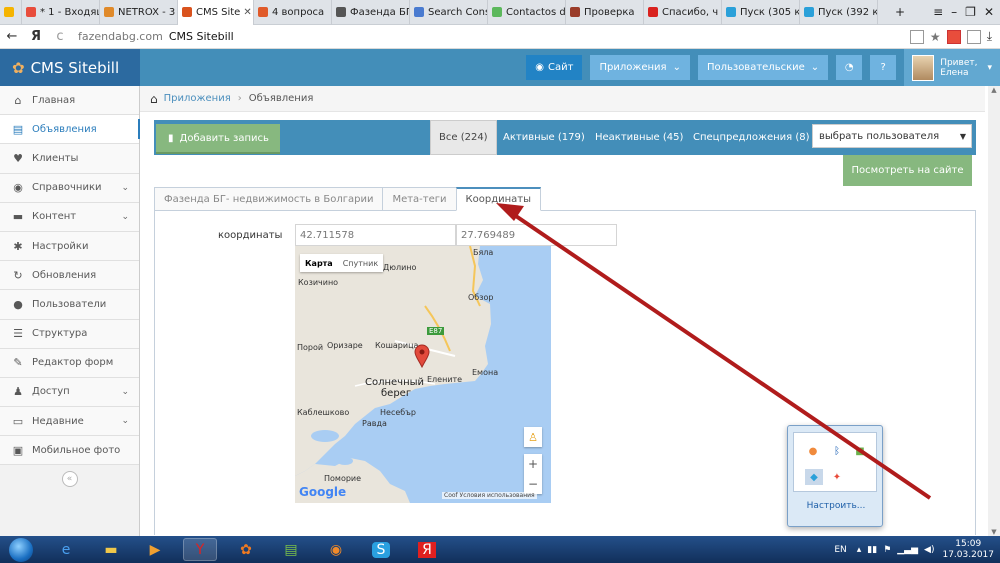  What do you see at coordinates (536, 235) in the screenshot?
I see `longitude-input` at bounding box center [536, 235].